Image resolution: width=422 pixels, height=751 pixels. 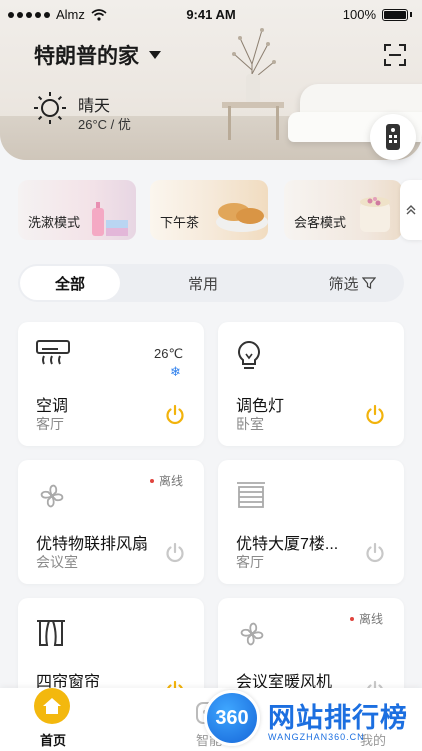 I want to click on toiletries-image, so click(x=110, y=219).